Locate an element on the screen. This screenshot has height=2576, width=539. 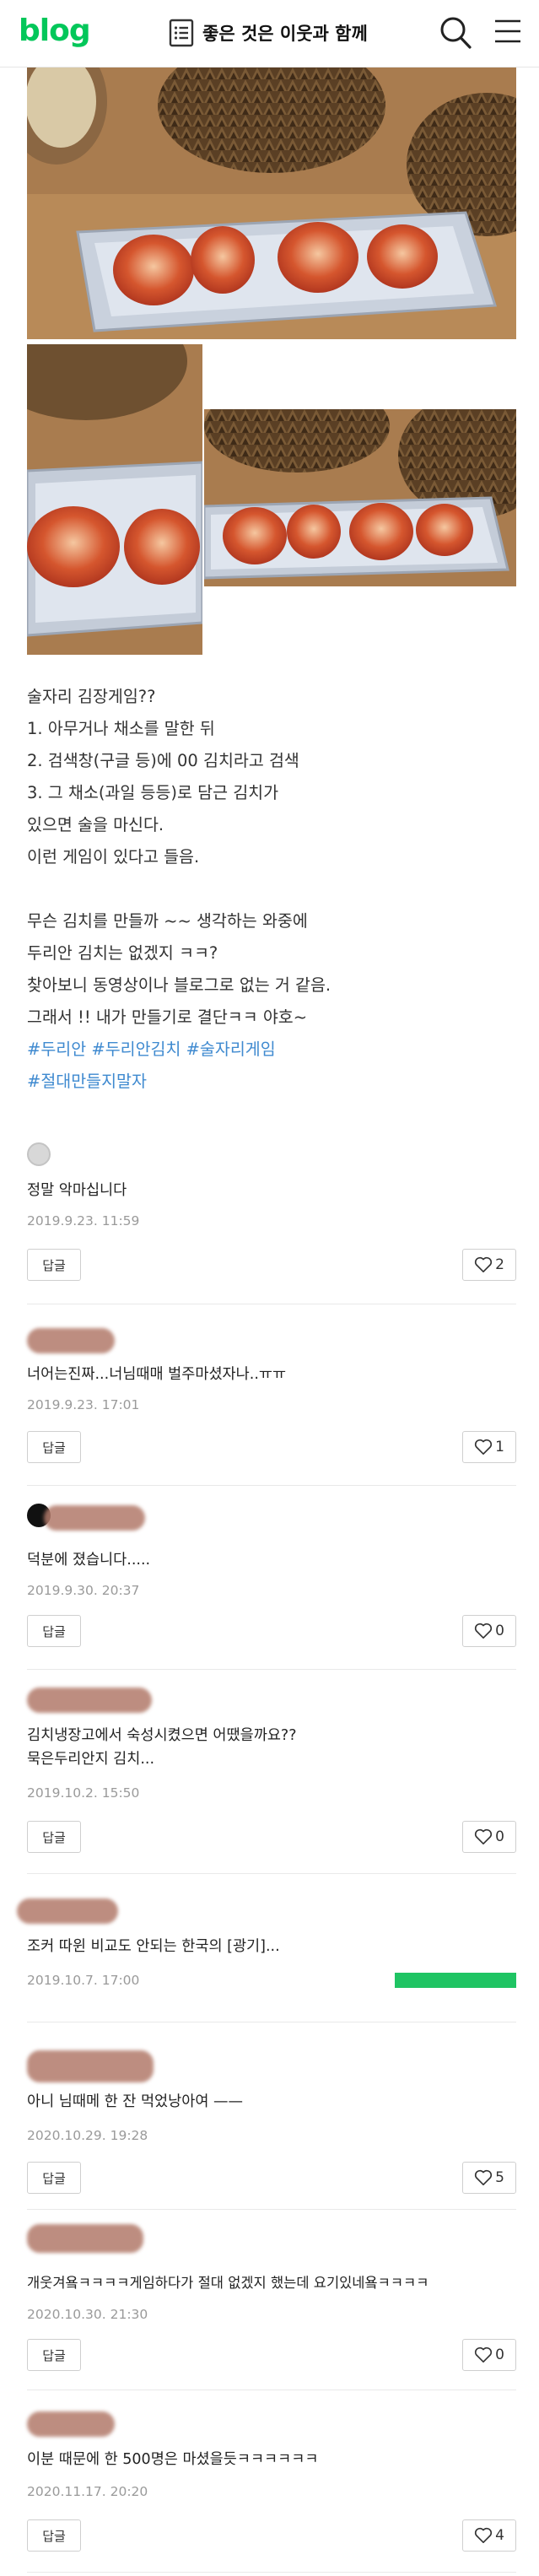
post-line: 술자리 김장게임?? is located at coordinates (91, 696).